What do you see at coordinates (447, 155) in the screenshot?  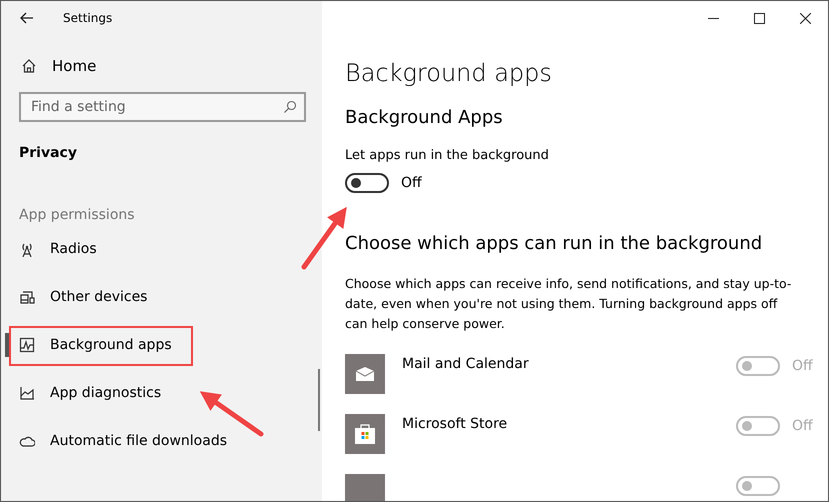 I see `setting-label: Let apps run in the background` at bounding box center [447, 155].